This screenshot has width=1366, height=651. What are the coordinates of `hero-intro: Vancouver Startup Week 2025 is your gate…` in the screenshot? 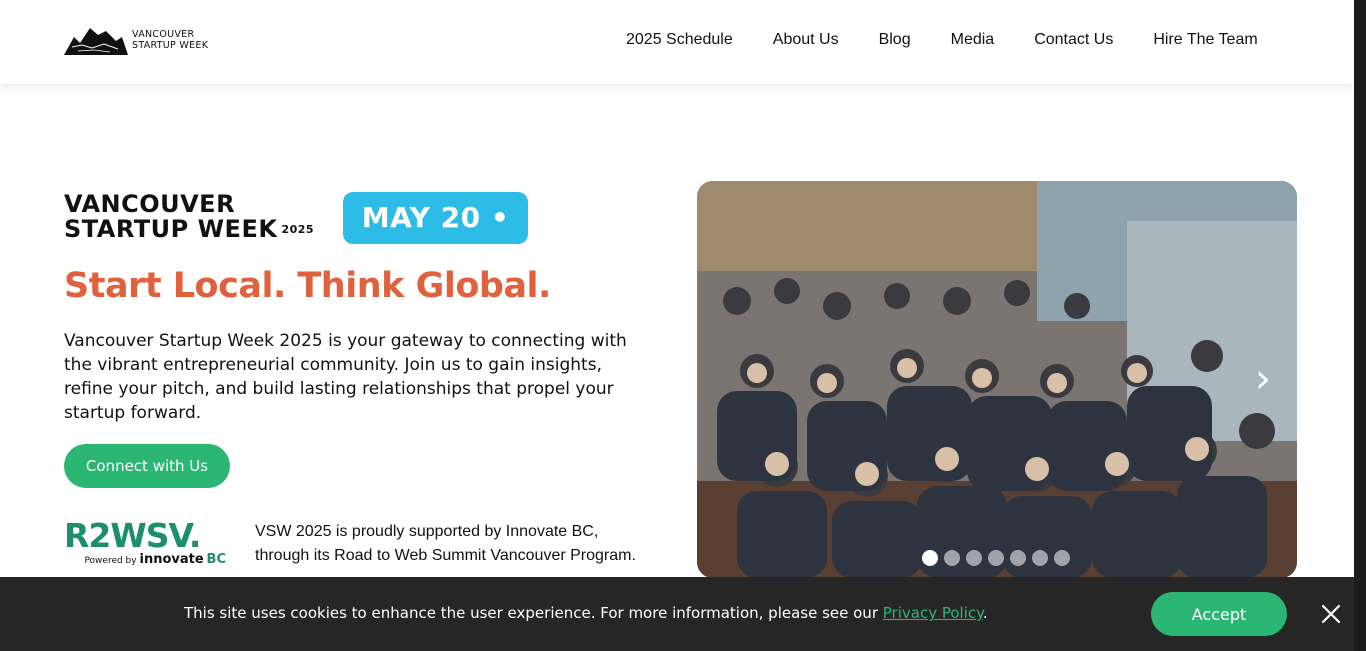 It's located at (345, 377).